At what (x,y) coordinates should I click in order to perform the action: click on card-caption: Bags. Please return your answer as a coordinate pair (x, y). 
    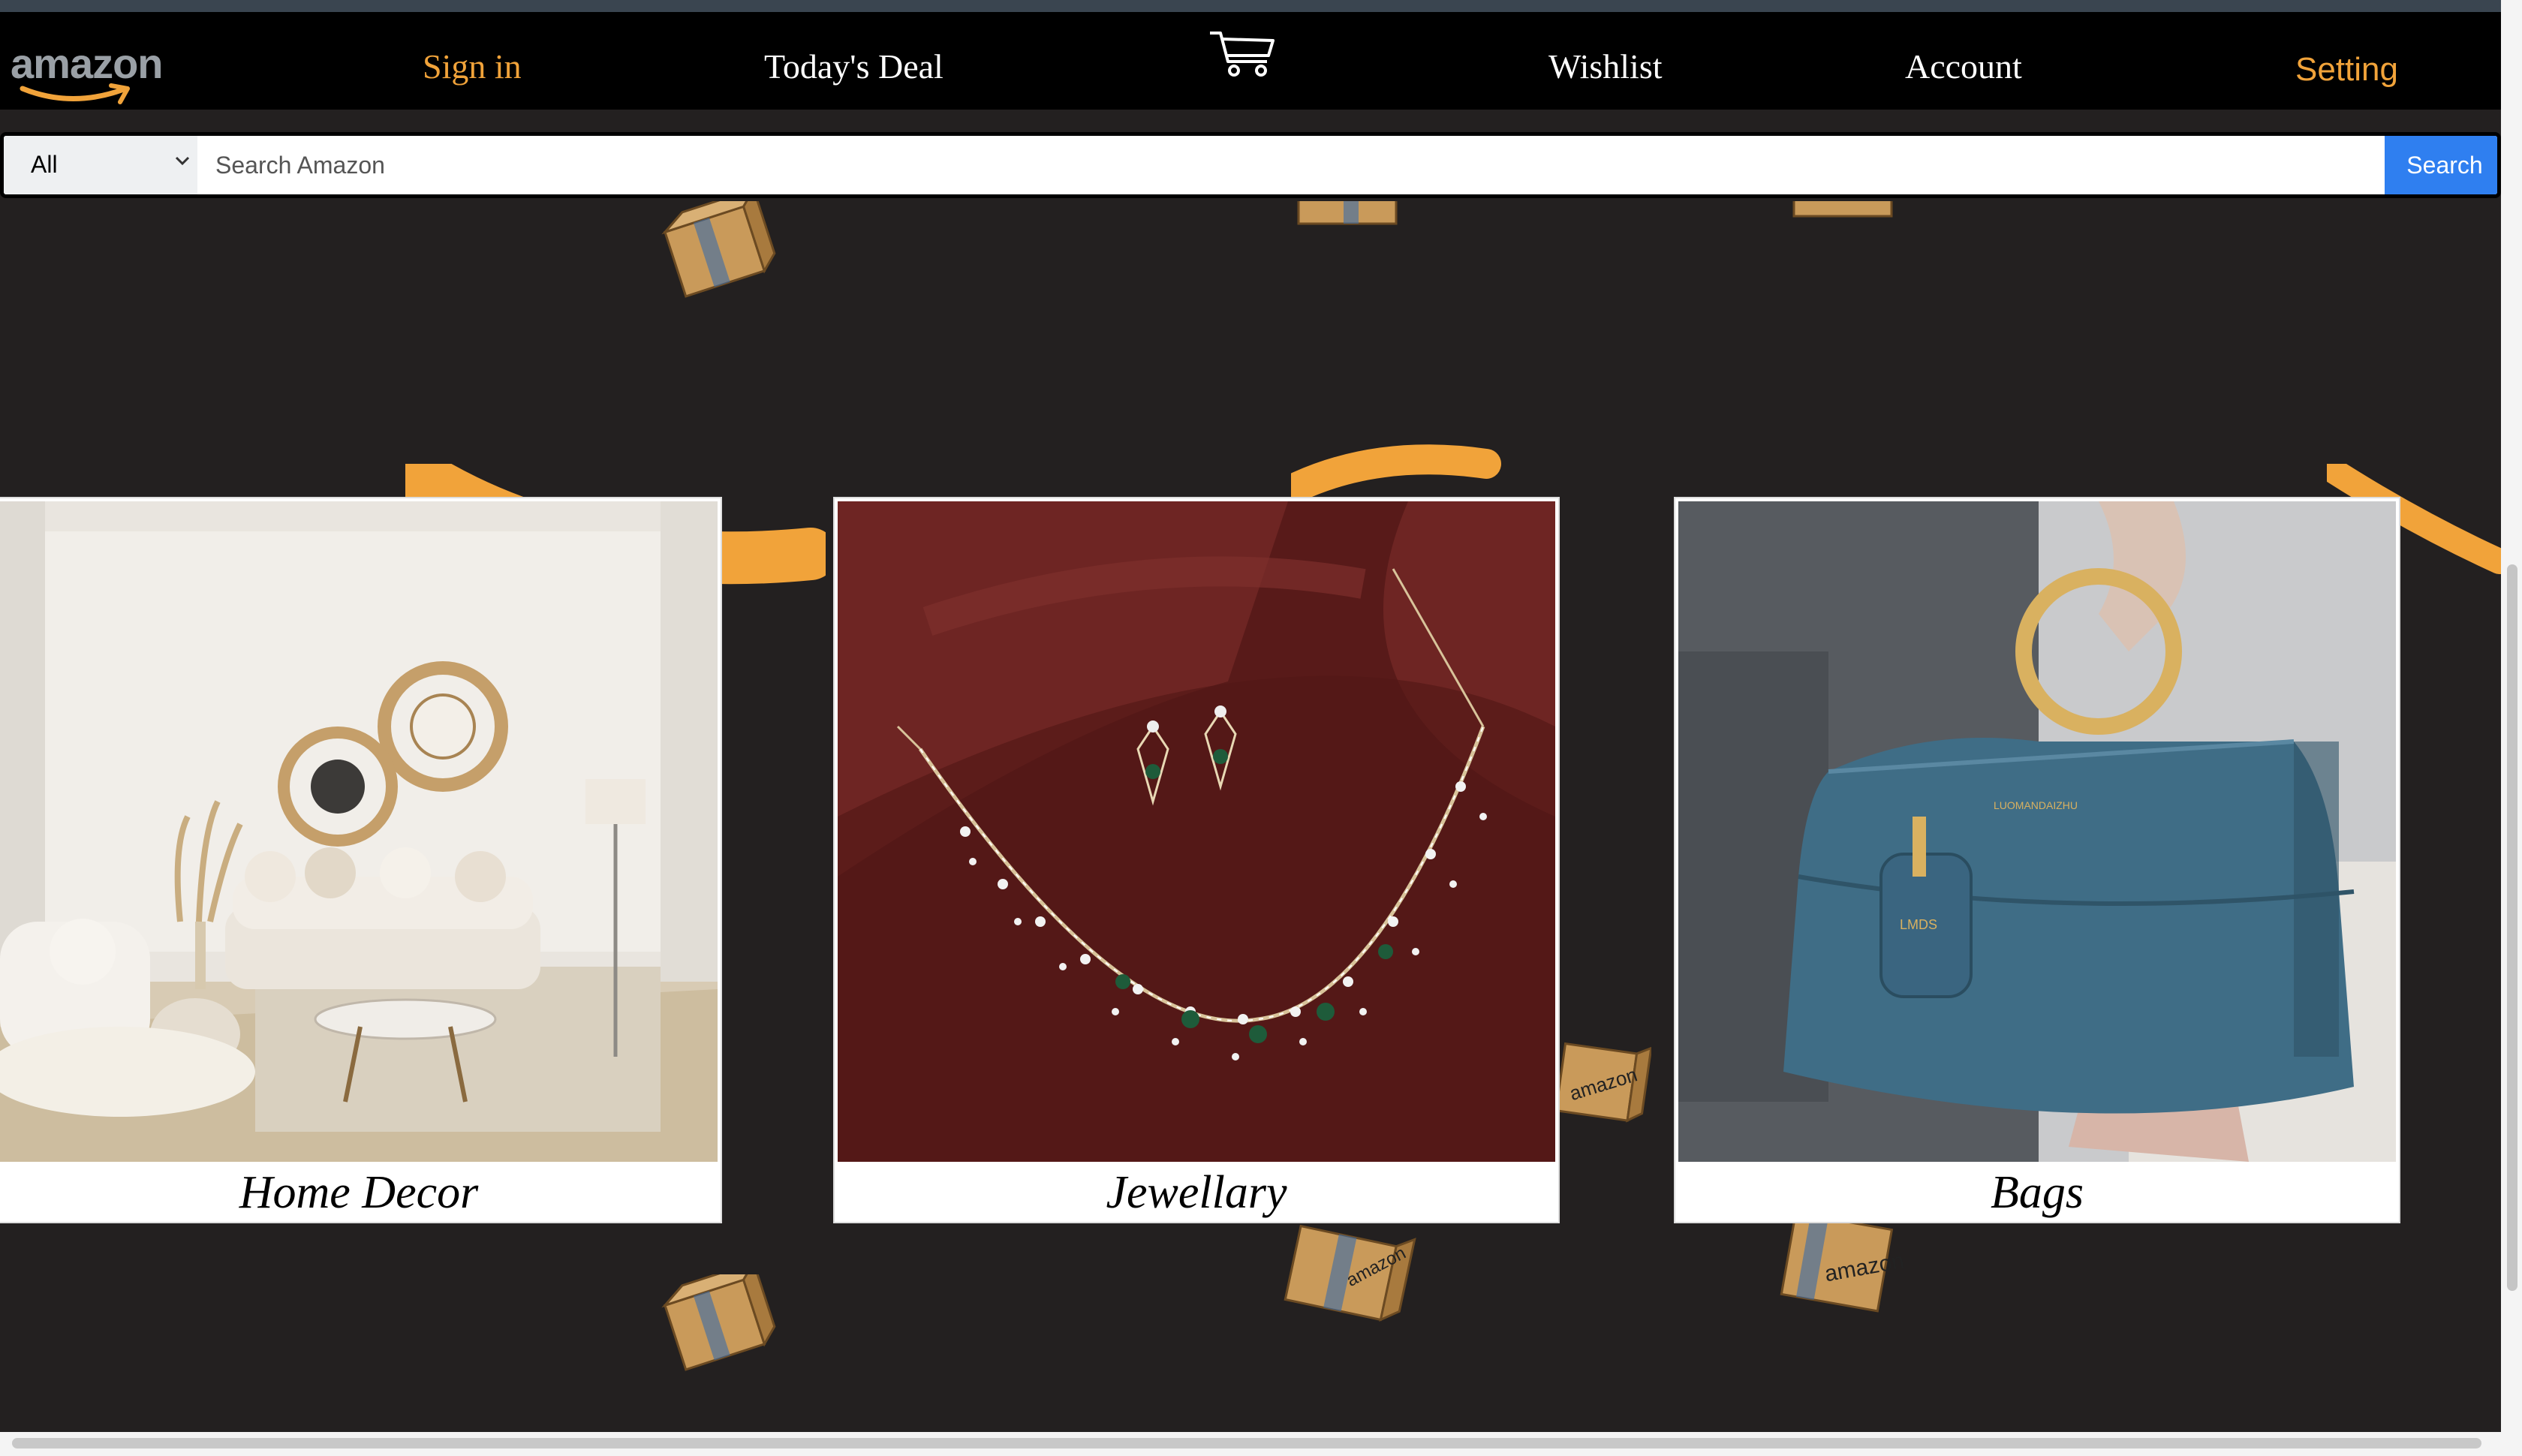
    Looking at the image, I should click on (2037, 1192).